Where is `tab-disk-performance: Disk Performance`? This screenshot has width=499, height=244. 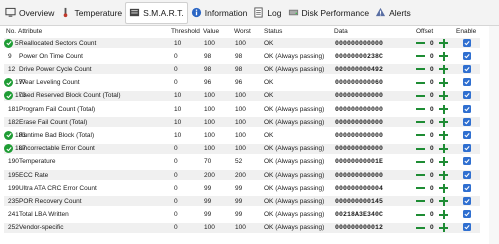
tab-disk-performance: Disk Performance is located at coordinates (329, 13).